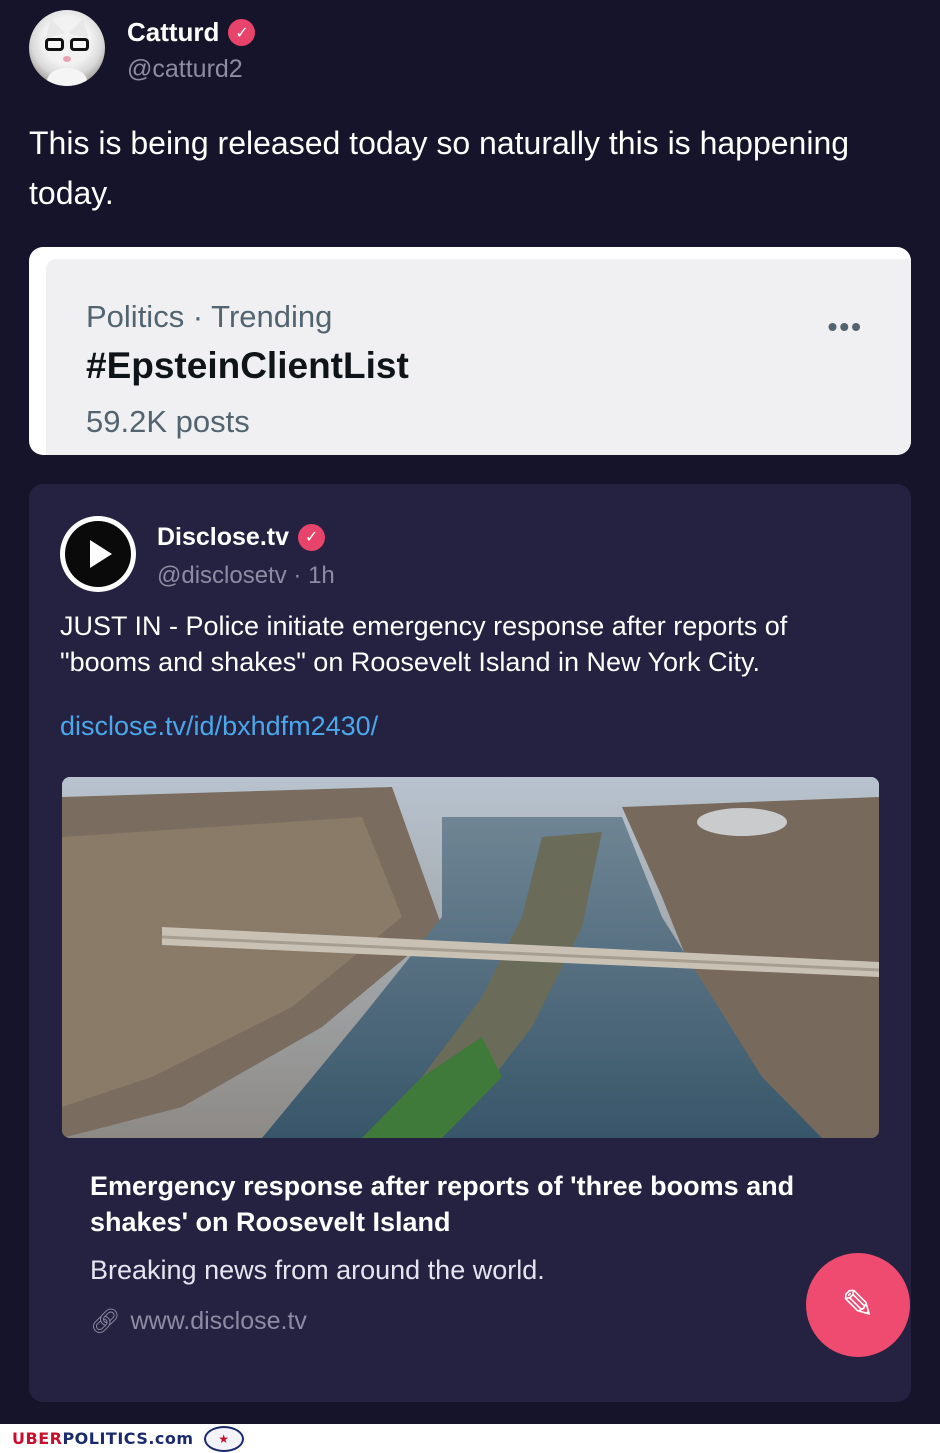  What do you see at coordinates (247, 366) in the screenshot?
I see `trend-hashtag: #EpsteinClientList` at bounding box center [247, 366].